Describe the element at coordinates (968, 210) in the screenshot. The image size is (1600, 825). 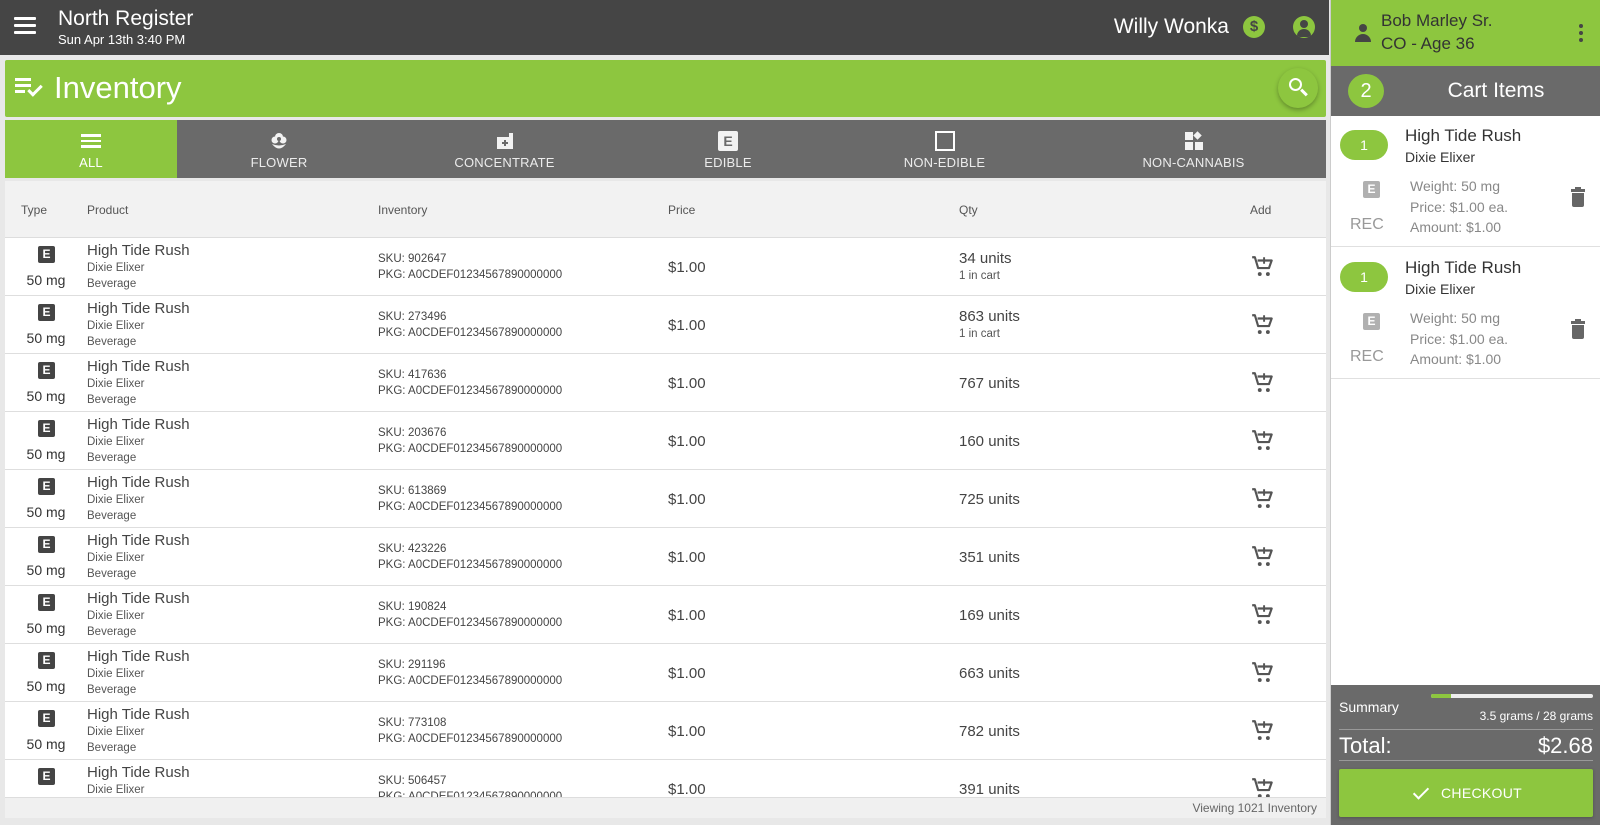
I see `column-header-qty: Qty` at that location.